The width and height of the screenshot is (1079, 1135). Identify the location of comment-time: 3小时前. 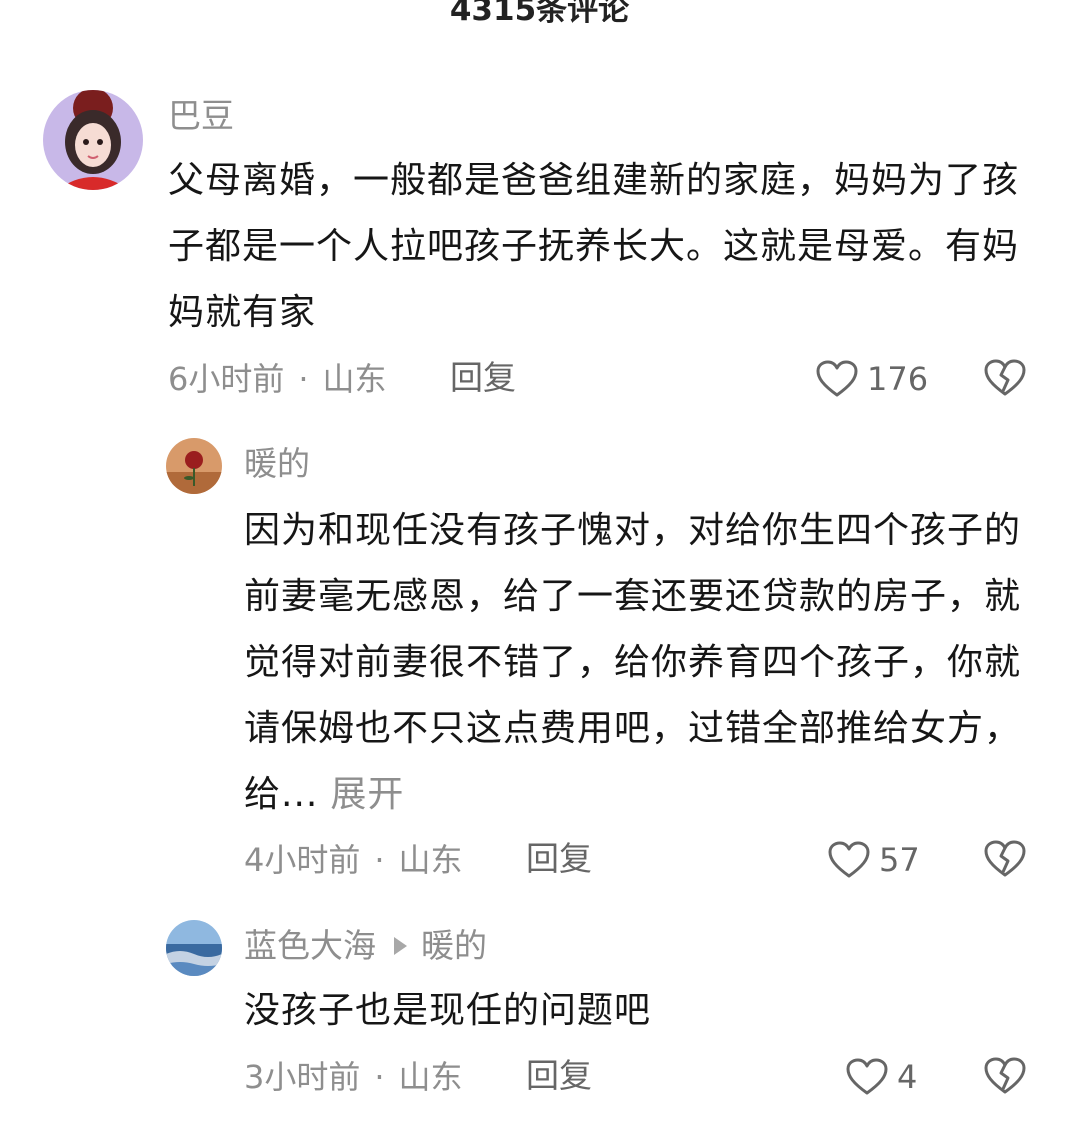
(302, 1077).